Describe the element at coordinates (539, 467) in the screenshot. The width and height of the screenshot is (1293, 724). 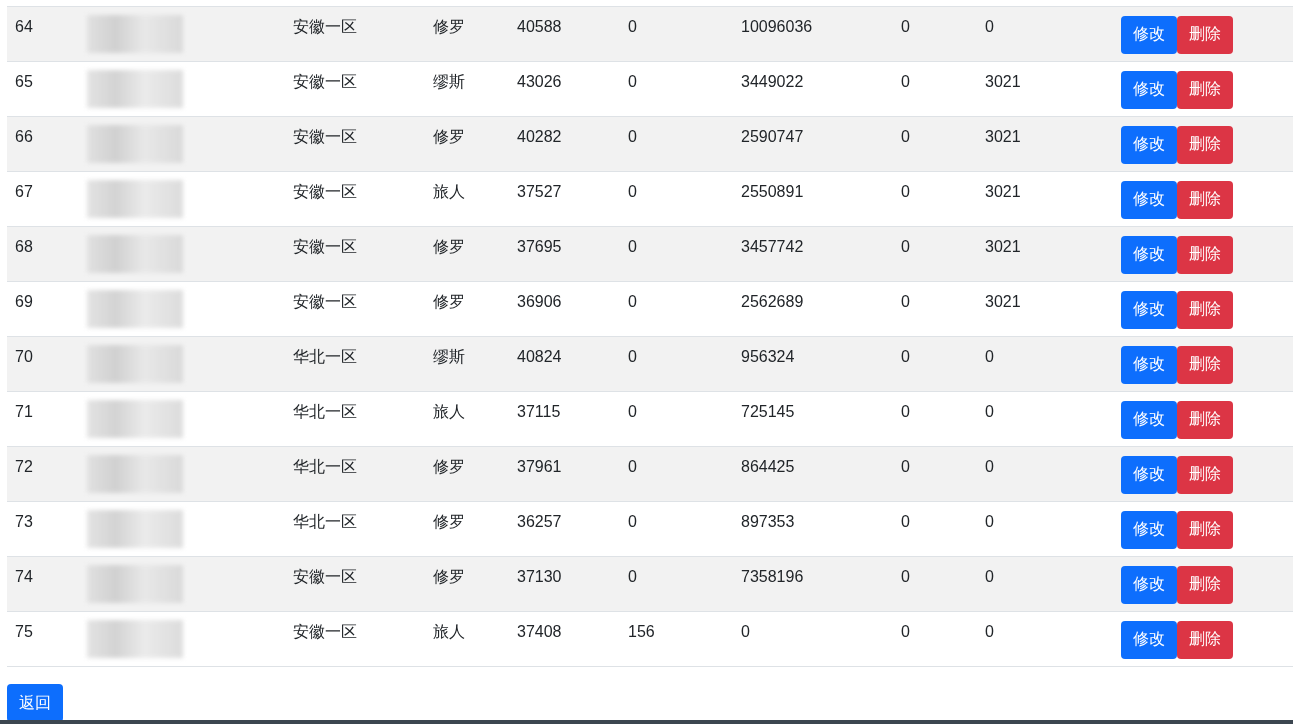
I see `table-cell-text: 37961` at that location.